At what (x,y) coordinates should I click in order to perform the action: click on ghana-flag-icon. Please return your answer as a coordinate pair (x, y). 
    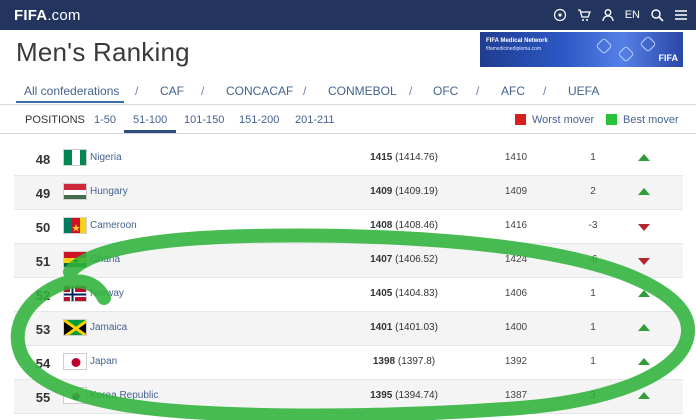
    Looking at the image, I should click on (75, 259).